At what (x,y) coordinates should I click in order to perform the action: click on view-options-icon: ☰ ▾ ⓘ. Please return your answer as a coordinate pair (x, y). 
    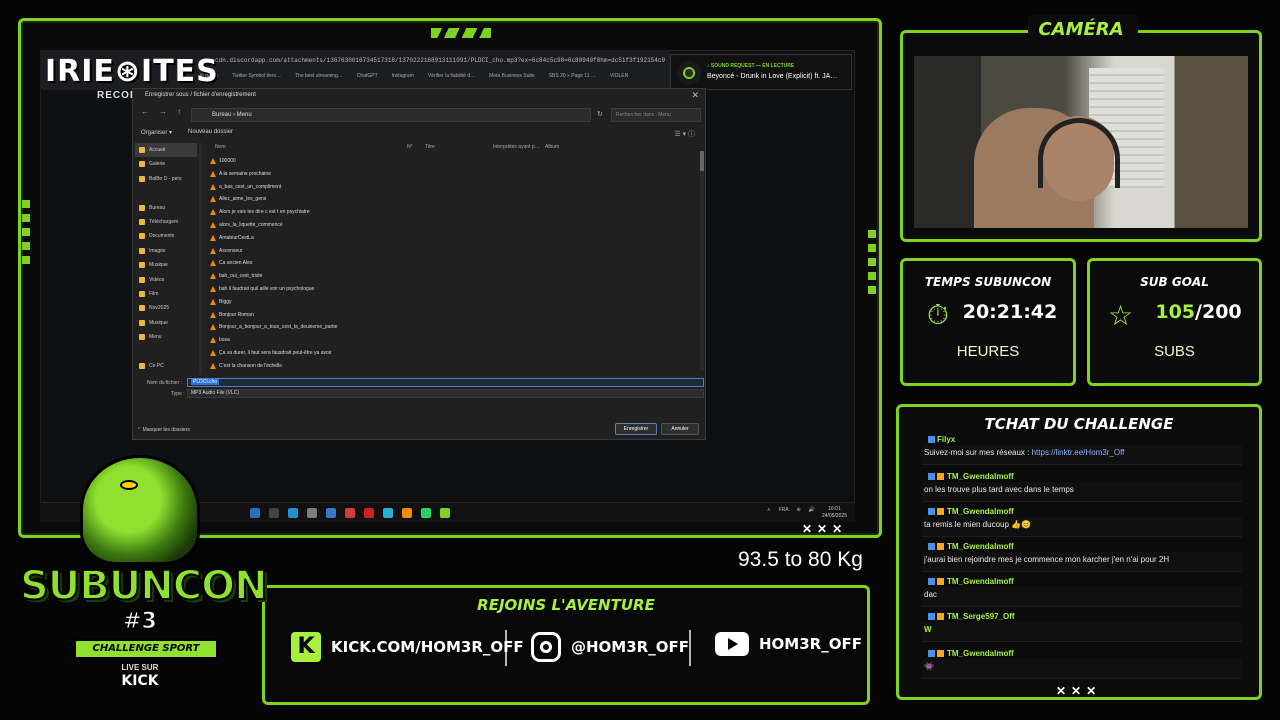
    Looking at the image, I should click on (684, 134).